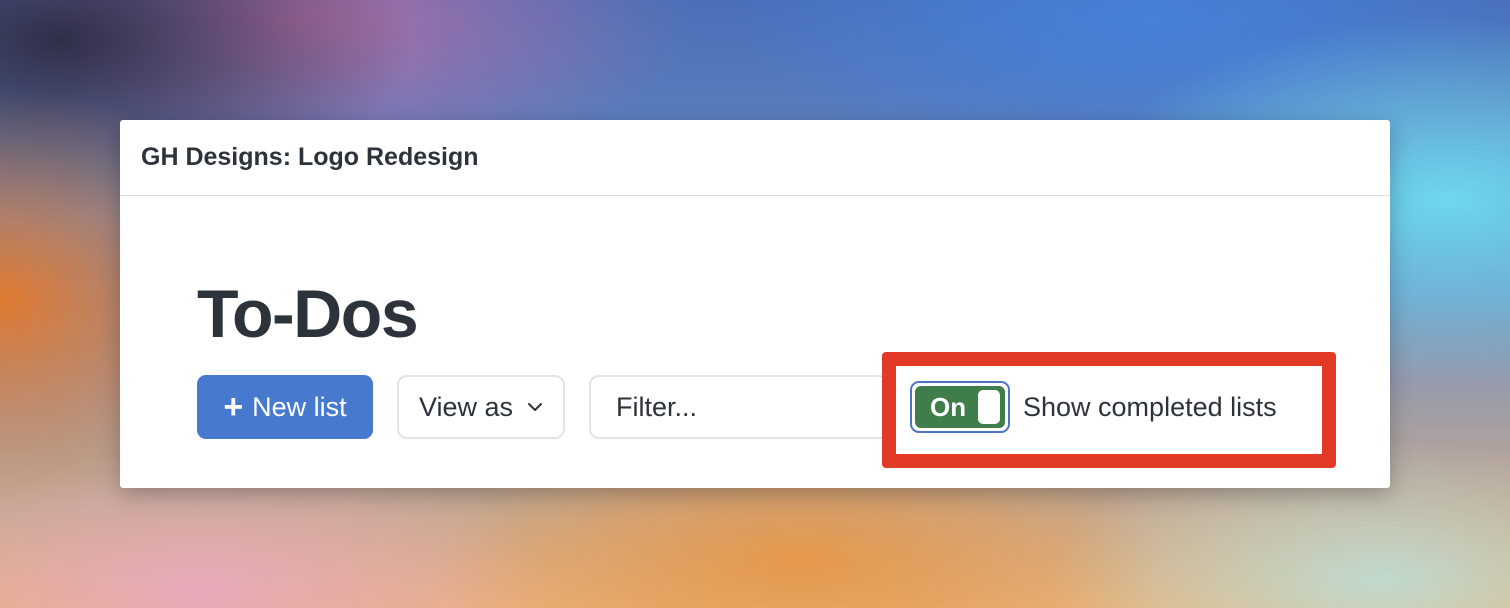 The height and width of the screenshot is (608, 1510). What do you see at coordinates (948, 406) in the screenshot?
I see `toggle-state-text: On` at bounding box center [948, 406].